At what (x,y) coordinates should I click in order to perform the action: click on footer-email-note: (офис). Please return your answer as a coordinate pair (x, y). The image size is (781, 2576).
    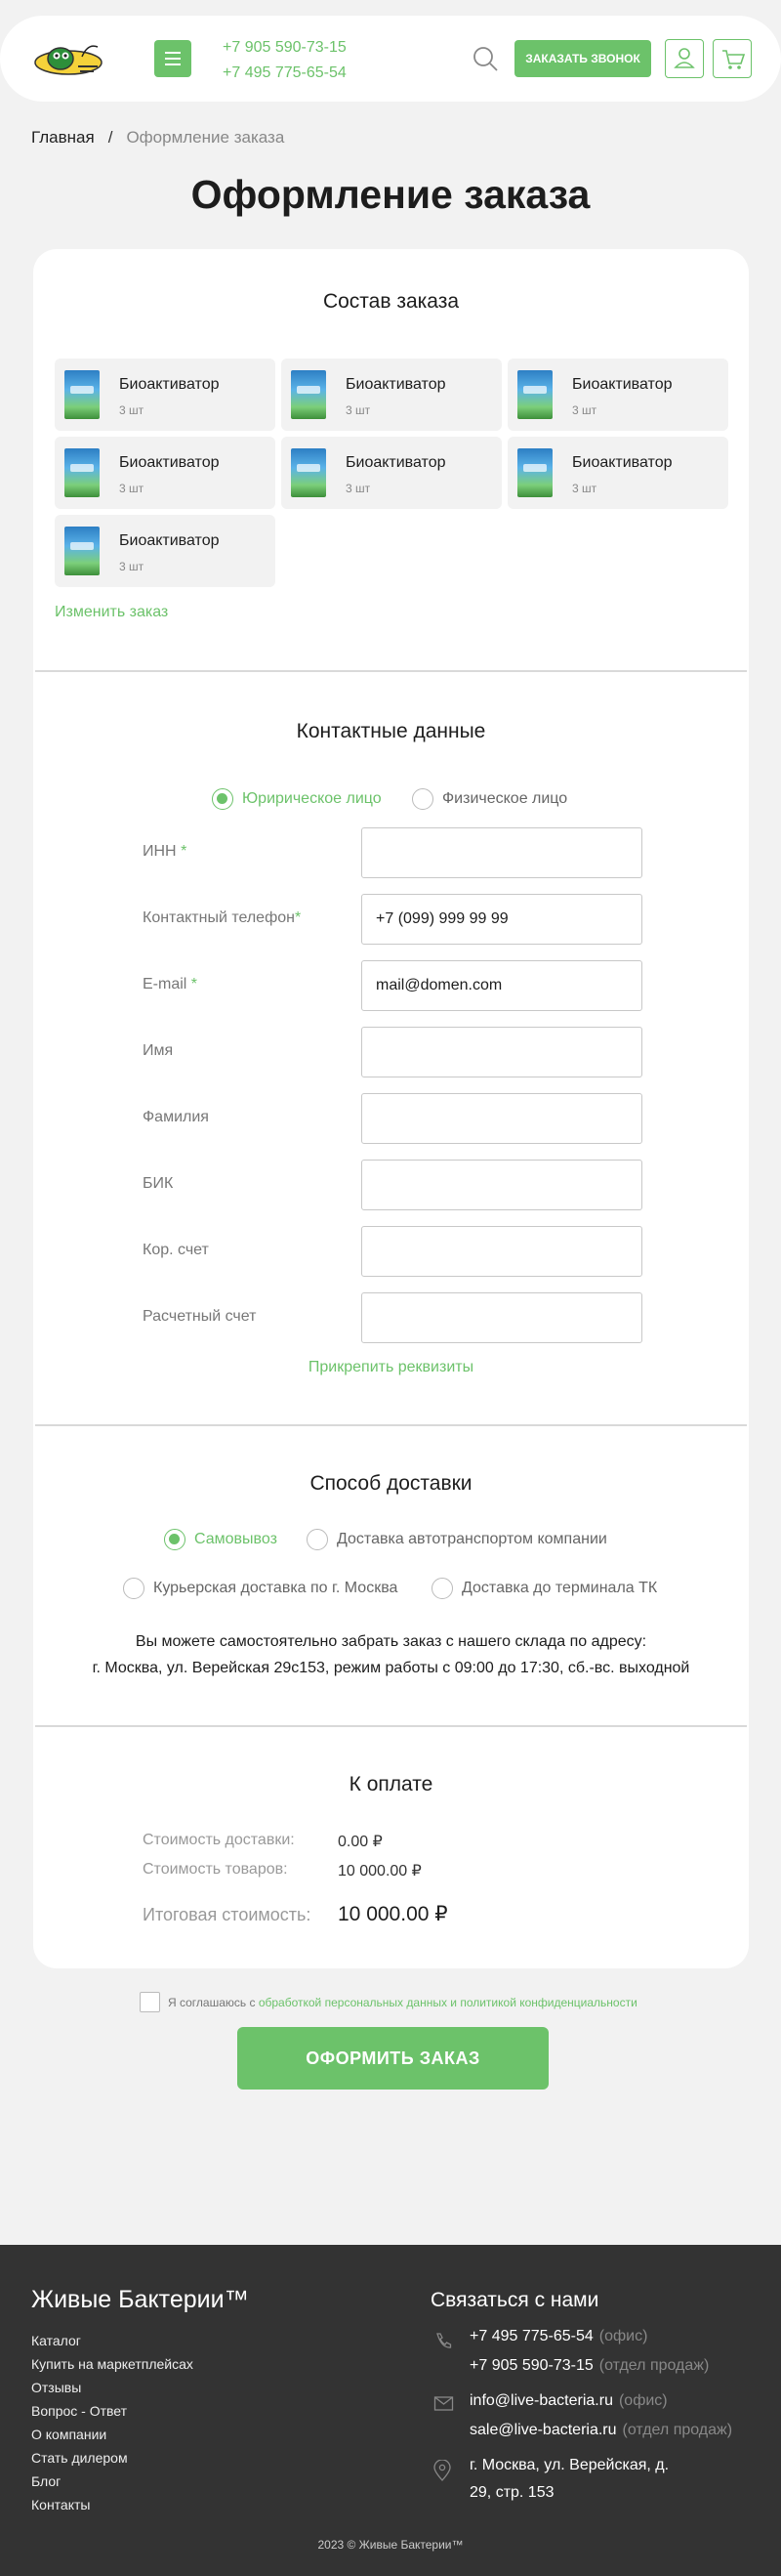
    Looking at the image, I should click on (643, 2400).